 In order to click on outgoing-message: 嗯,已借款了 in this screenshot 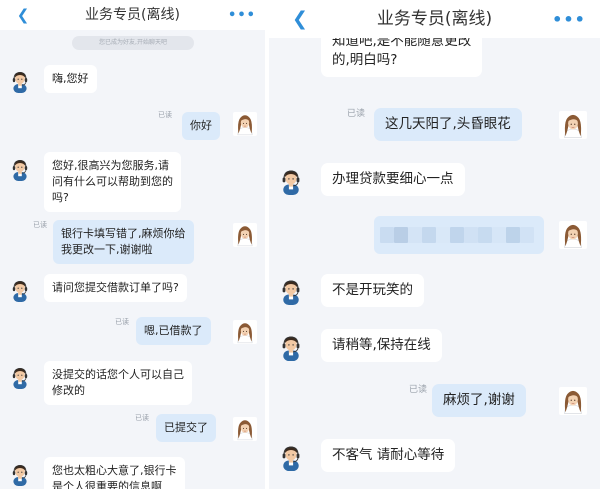, I will do `click(173, 331)`.